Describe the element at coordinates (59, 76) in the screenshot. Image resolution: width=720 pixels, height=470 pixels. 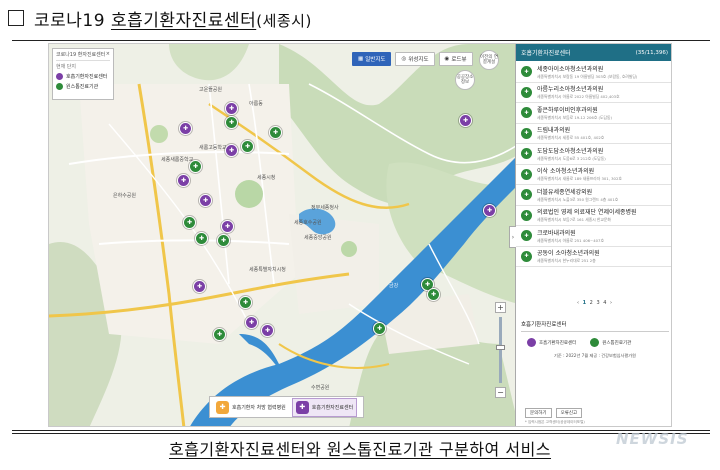
I see `purple-dot-icon` at that location.